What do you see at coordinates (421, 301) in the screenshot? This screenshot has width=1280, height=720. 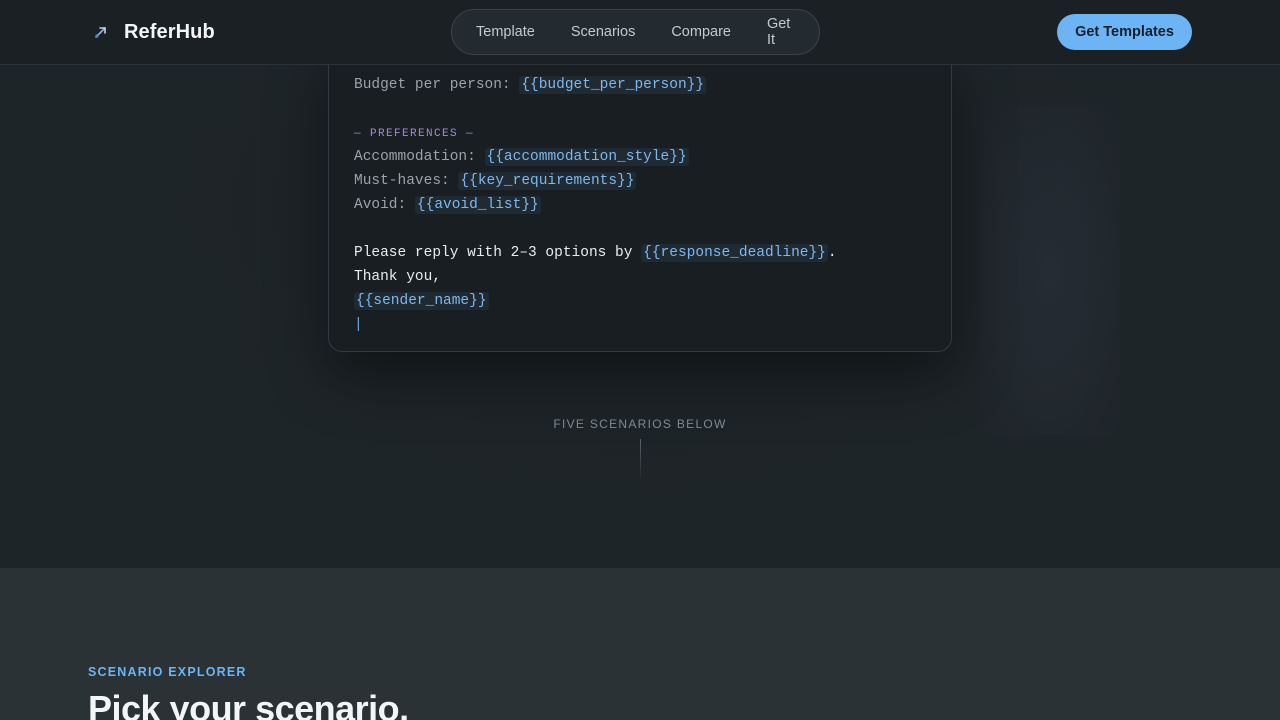 I see `sender-variable: {{sender_name}}` at bounding box center [421, 301].